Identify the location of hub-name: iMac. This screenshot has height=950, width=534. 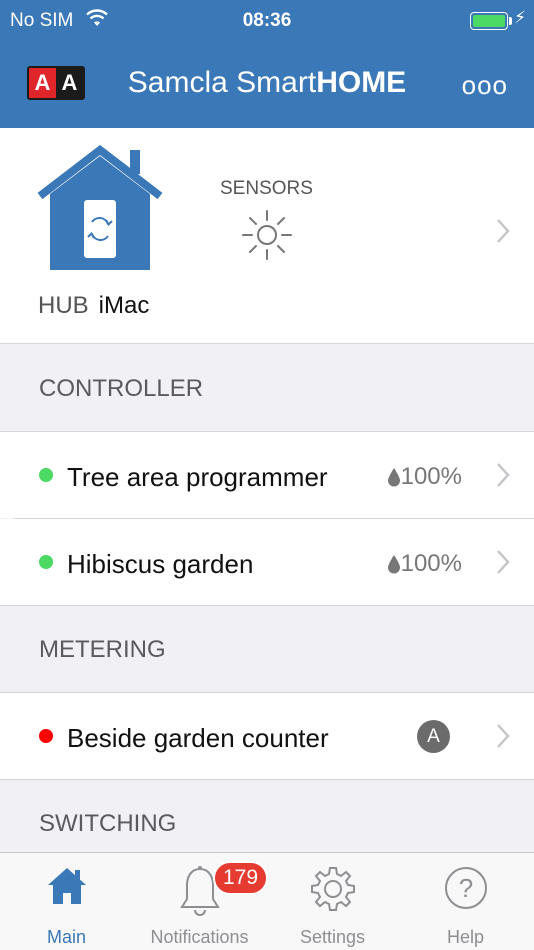
(124, 305).